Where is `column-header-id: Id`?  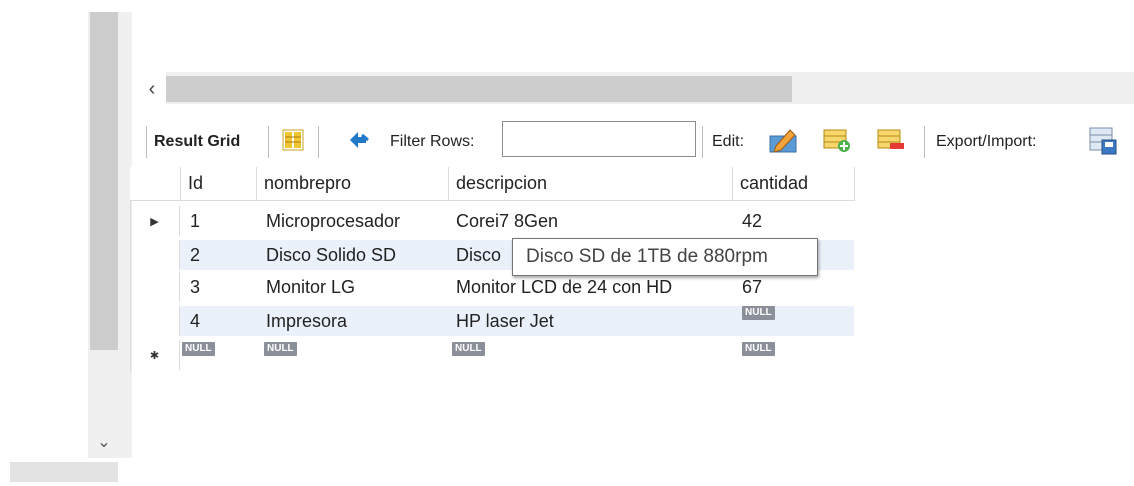 column-header-id: Id is located at coordinates (218, 184).